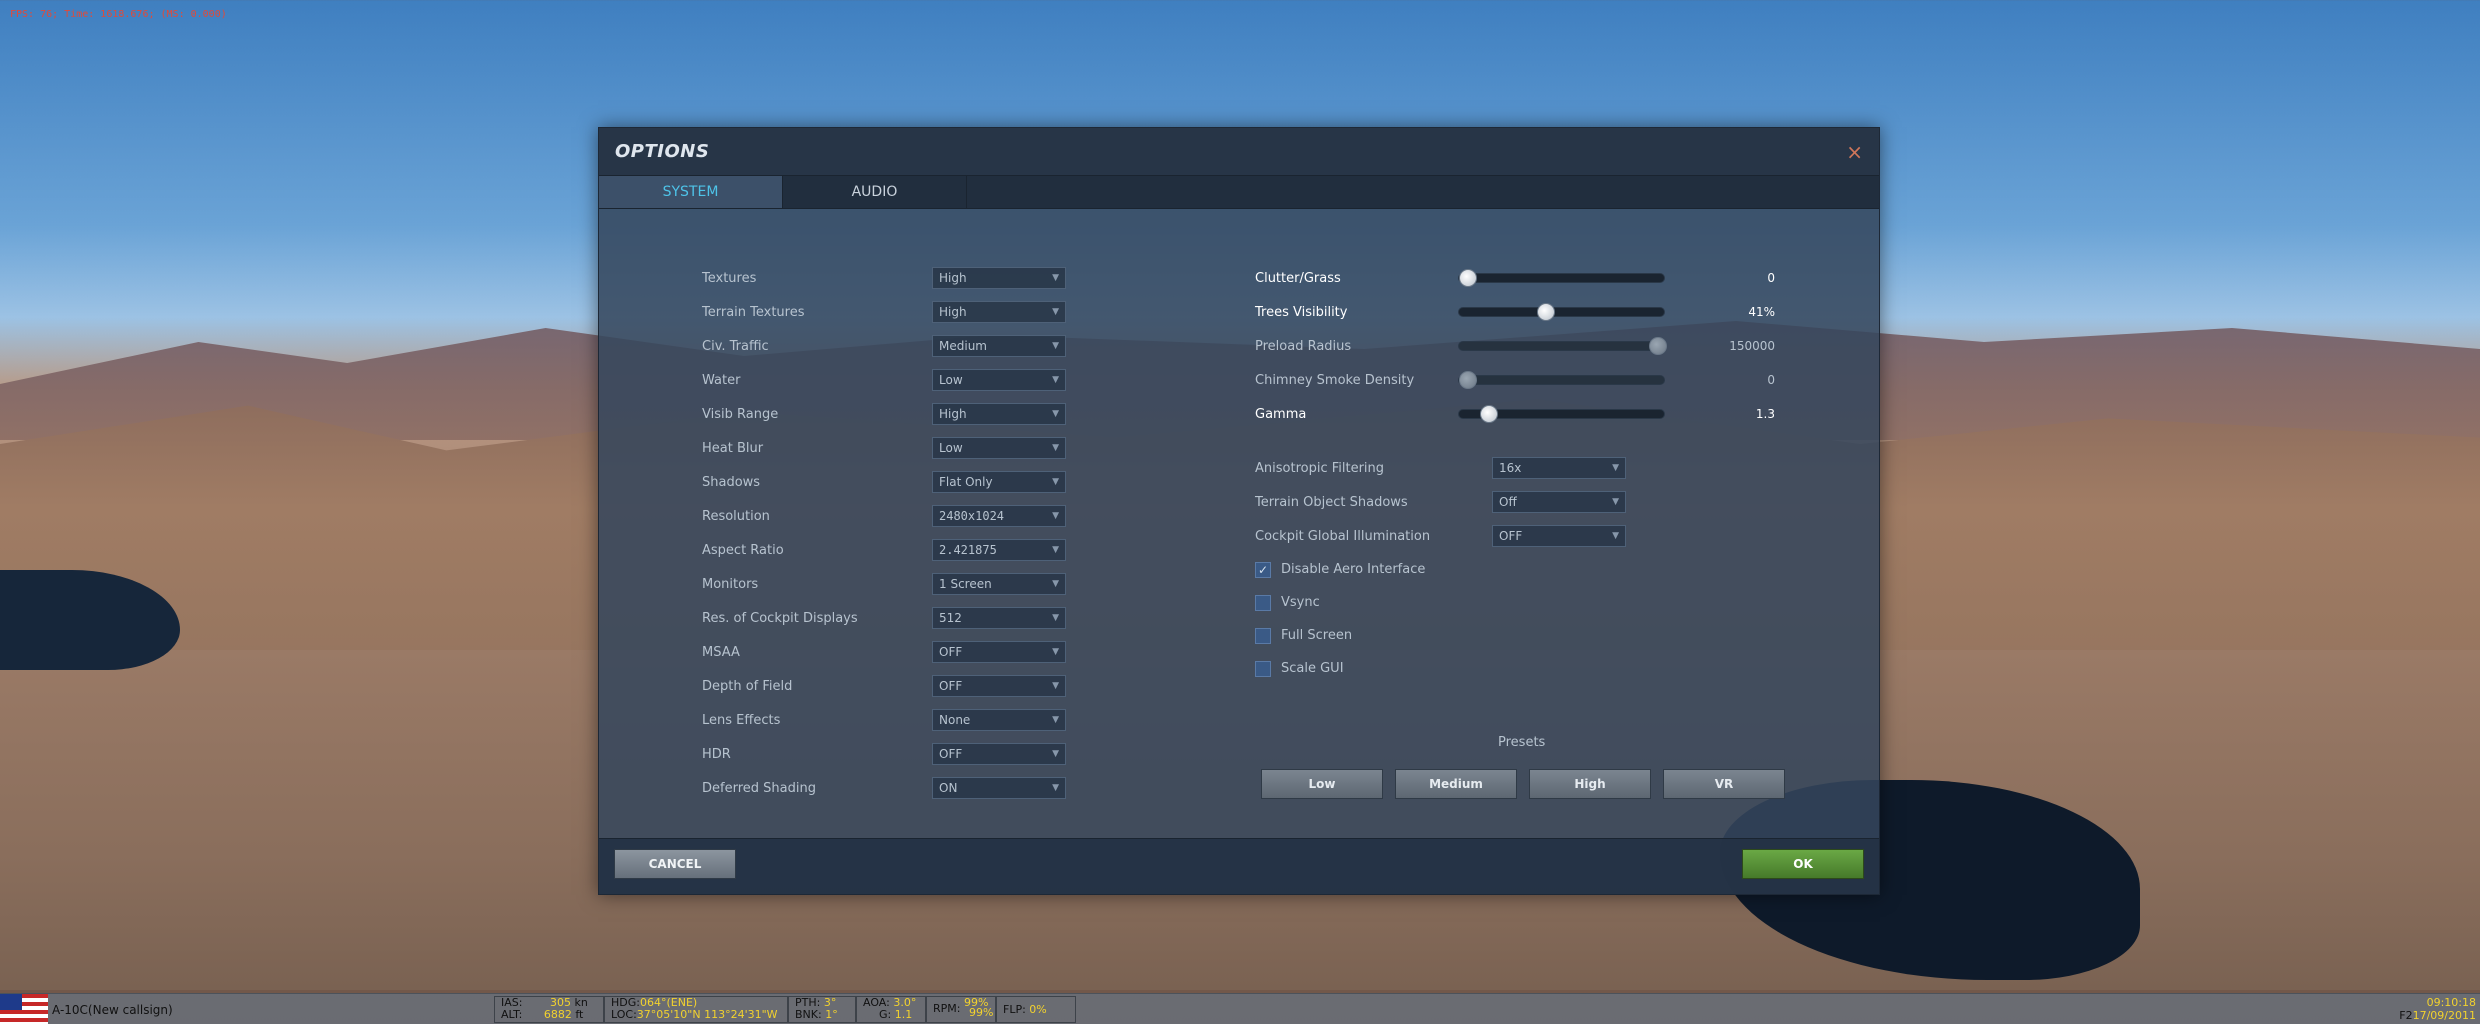 The width and height of the screenshot is (2480, 1024). What do you see at coordinates (733, 448) in the screenshot?
I see `setting-label: Heat Blur` at bounding box center [733, 448].